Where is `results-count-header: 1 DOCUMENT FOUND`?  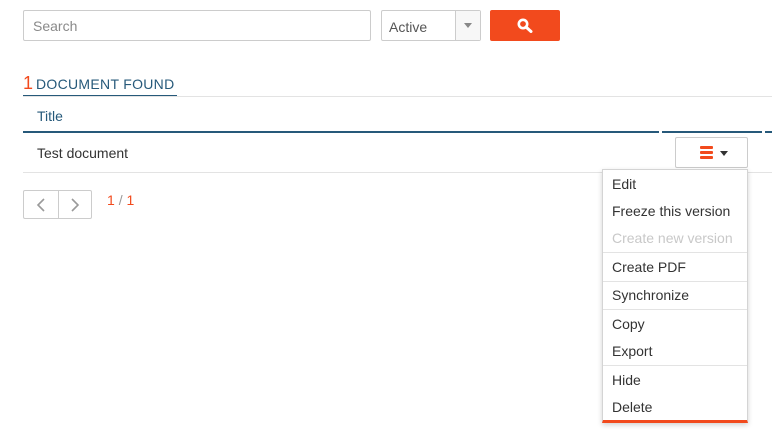
results-count-header: 1 DOCUMENT FOUND is located at coordinates (100, 85).